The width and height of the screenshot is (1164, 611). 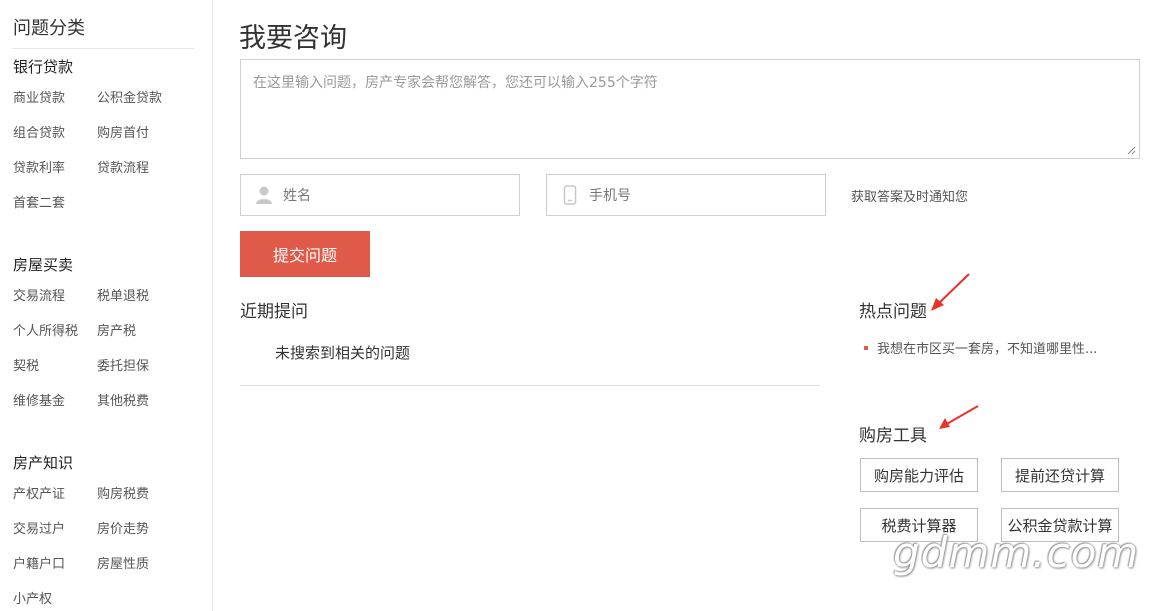 What do you see at coordinates (343, 353) in the screenshot?
I see `recent-empty-message: 未搜索到相关的问题` at bounding box center [343, 353].